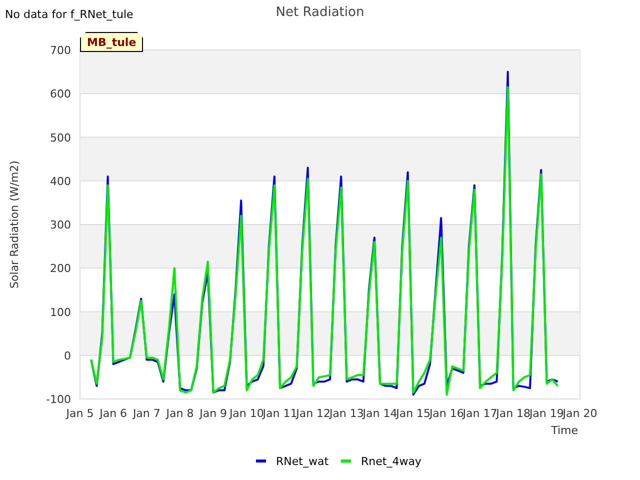 Image resolution: width=640 pixels, height=480 pixels. I want to click on tick-label: 0, so click(67, 355).